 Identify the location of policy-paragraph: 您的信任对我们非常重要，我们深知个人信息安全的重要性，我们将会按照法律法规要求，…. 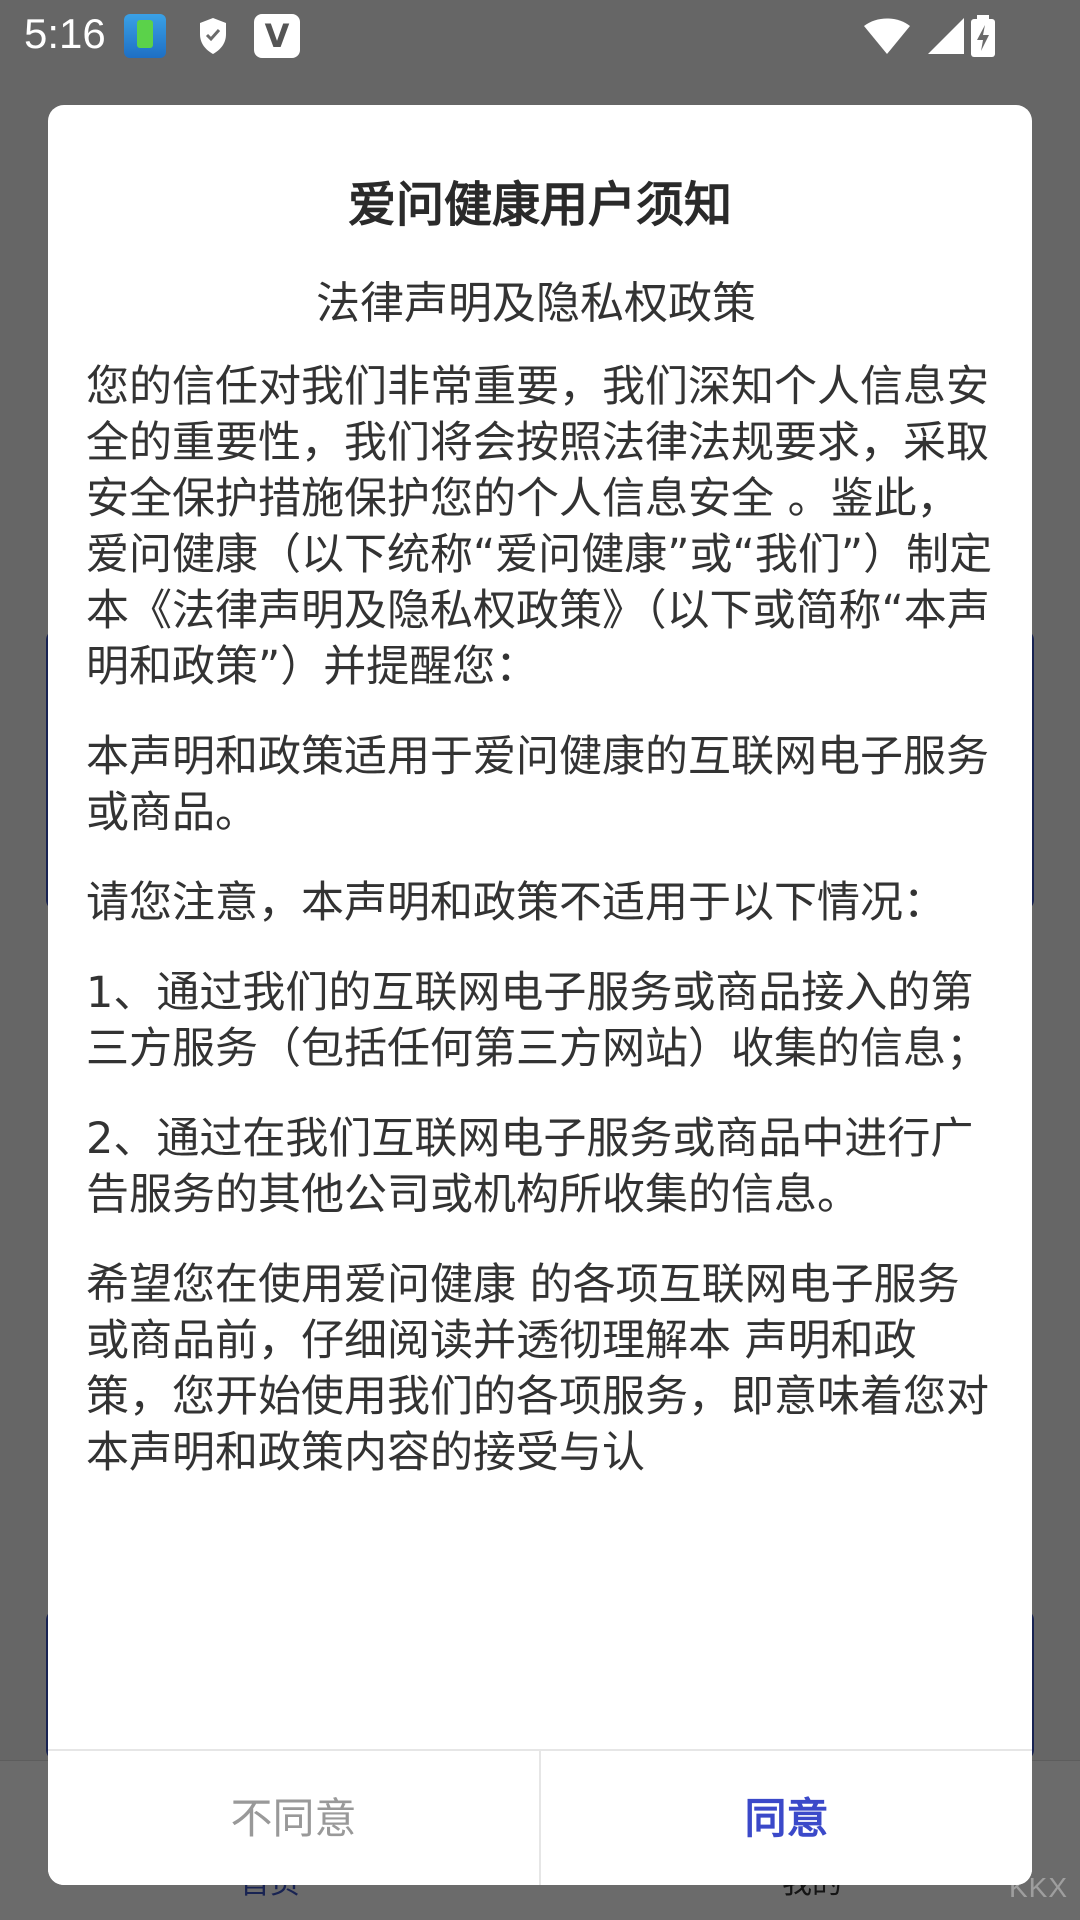
(539, 527).